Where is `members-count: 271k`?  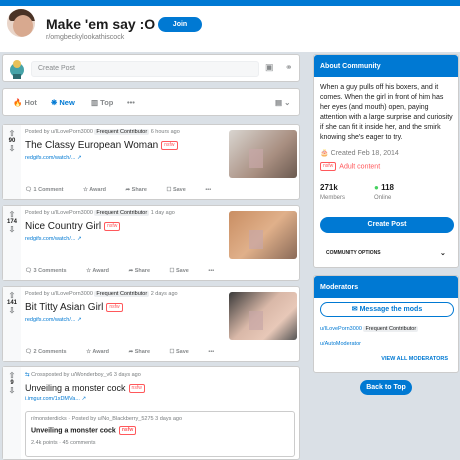
members-count: 271k is located at coordinates (329, 187).